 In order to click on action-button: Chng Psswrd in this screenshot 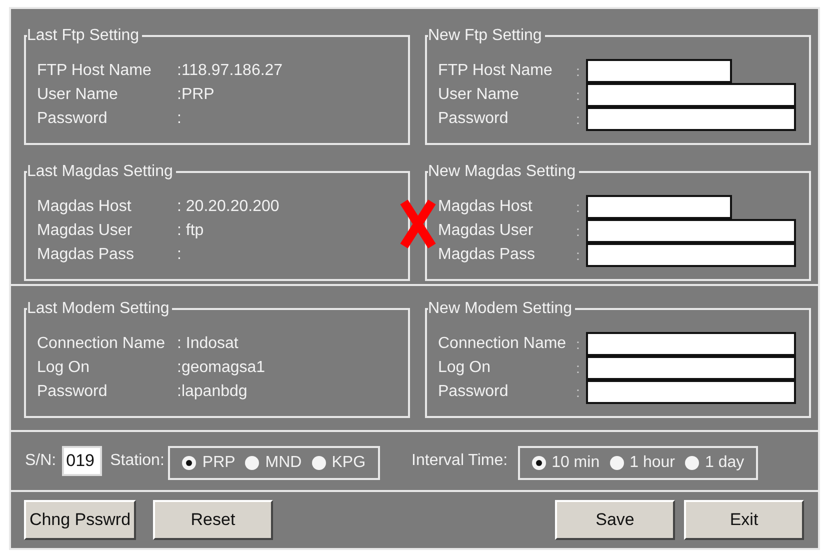, I will do `click(80, 520)`.